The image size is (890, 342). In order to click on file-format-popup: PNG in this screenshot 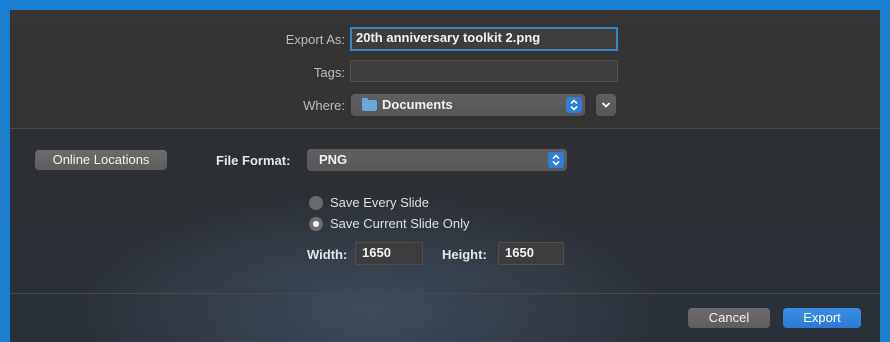, I will do `click(437, 160)`.